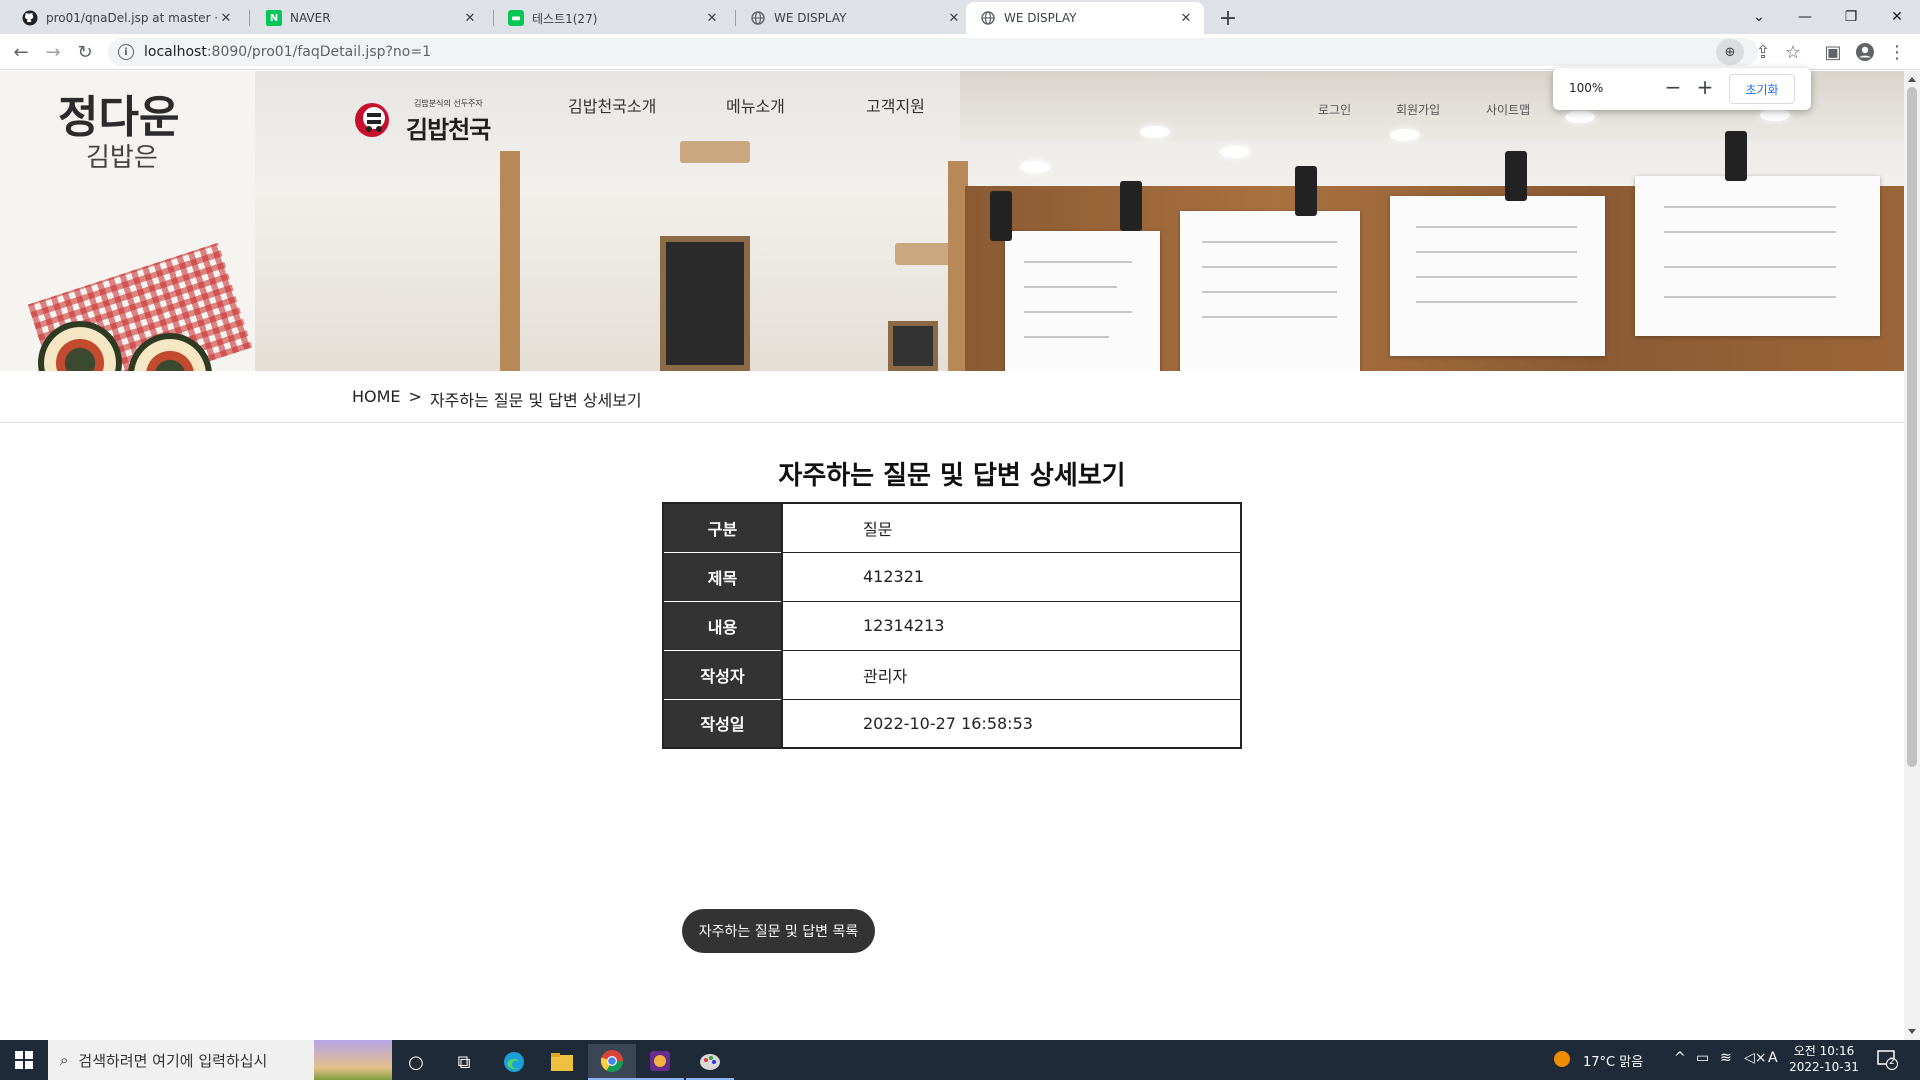 The image size is (1920, 1080). I want to click on hero-poster: 정다운 김밥은, so click(127, 221).